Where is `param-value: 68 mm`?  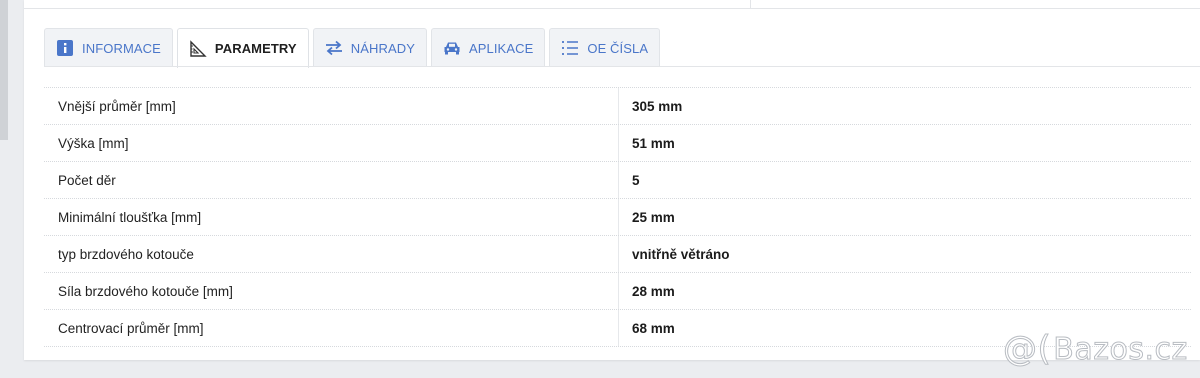 param-value: 68 mm is located at coordinates (653, 328).